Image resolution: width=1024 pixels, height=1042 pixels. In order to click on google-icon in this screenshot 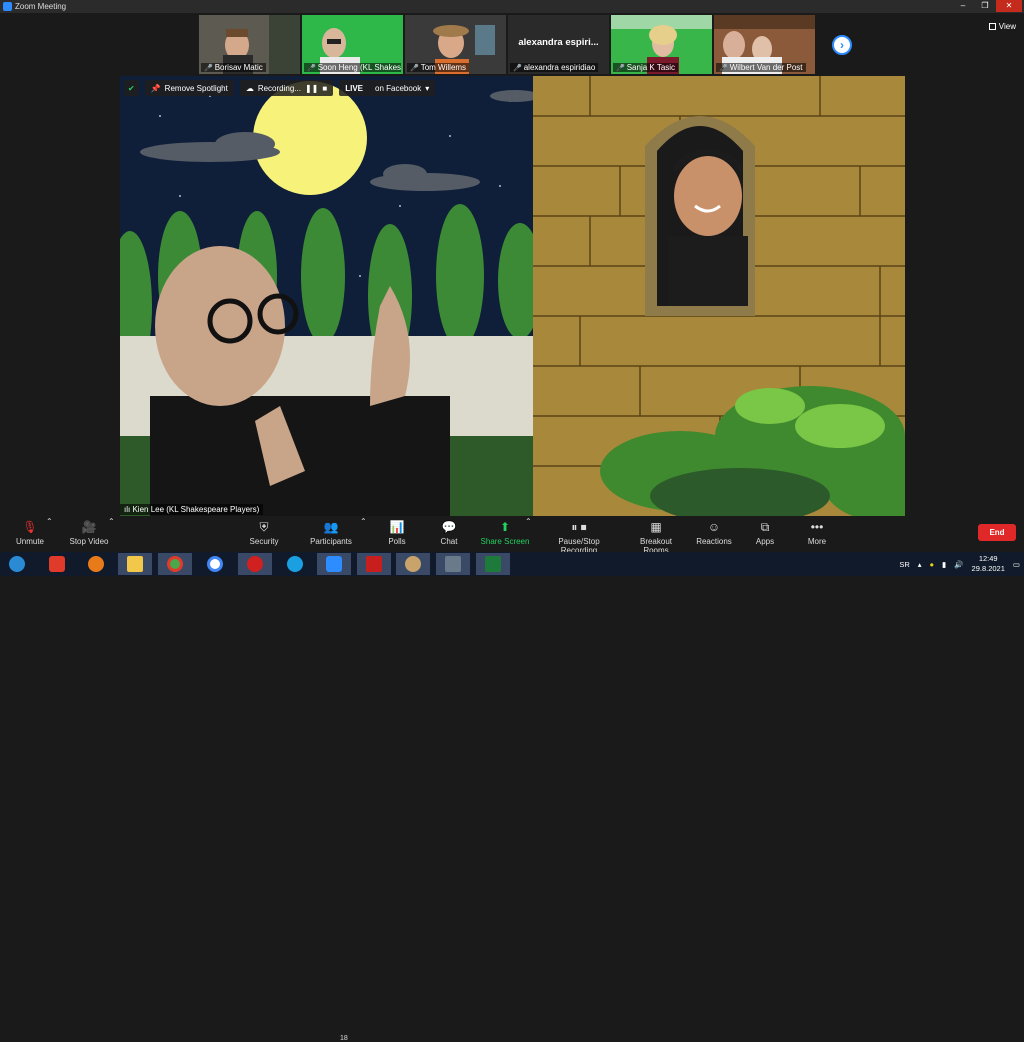, I will do `click(215, 564)`.